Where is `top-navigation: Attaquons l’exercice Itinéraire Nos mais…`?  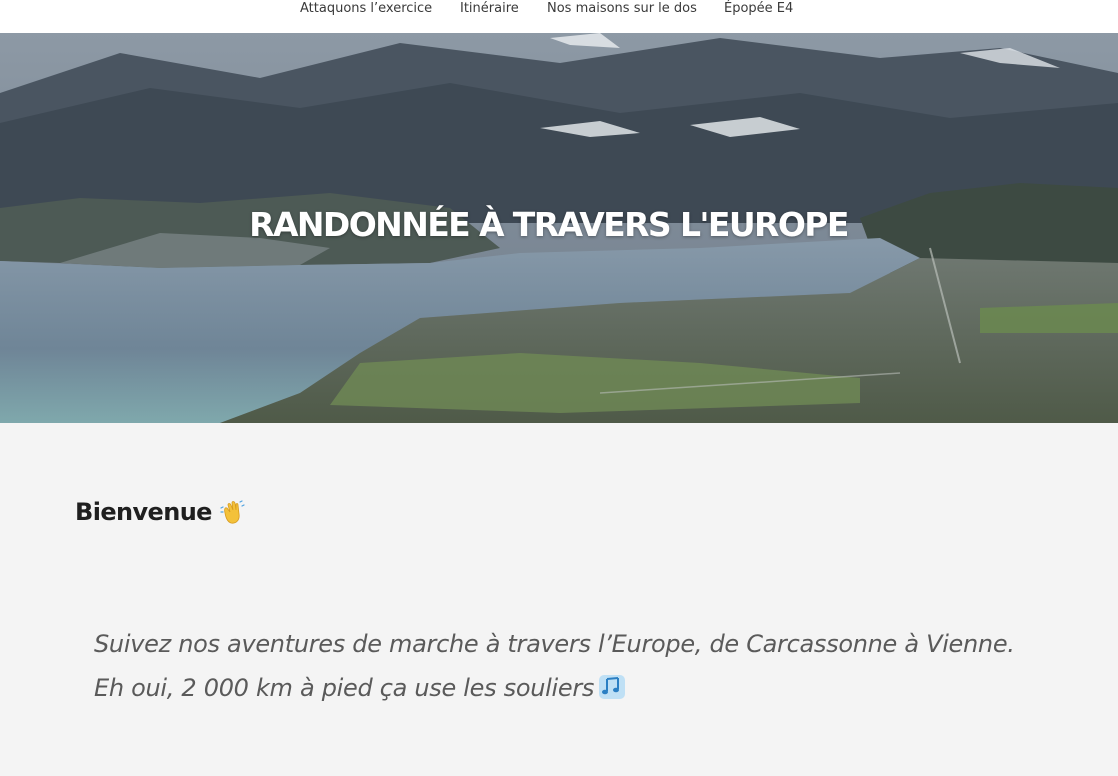 top-navigation: Attaquons l’exercice Itinéraire Nos mais… is located at coordinates (559, 16).